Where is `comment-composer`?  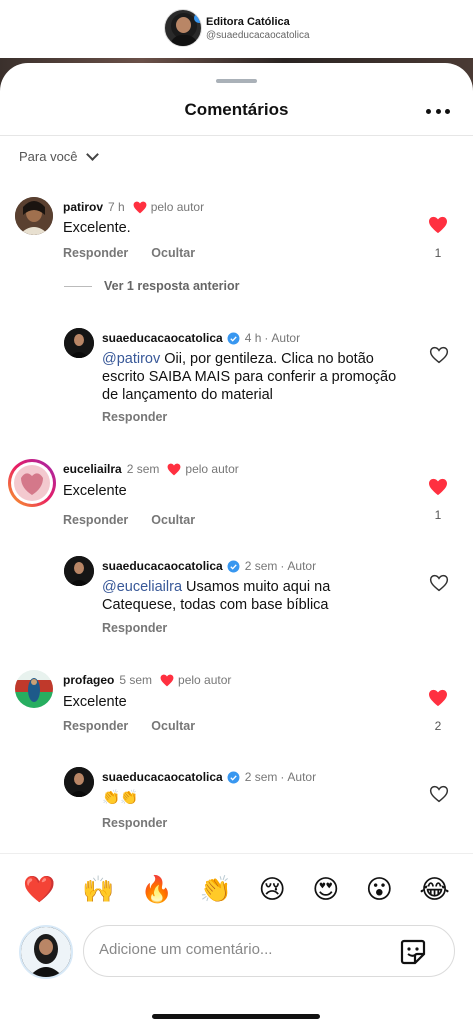
comment-composer is located at coordinates (237, 952).